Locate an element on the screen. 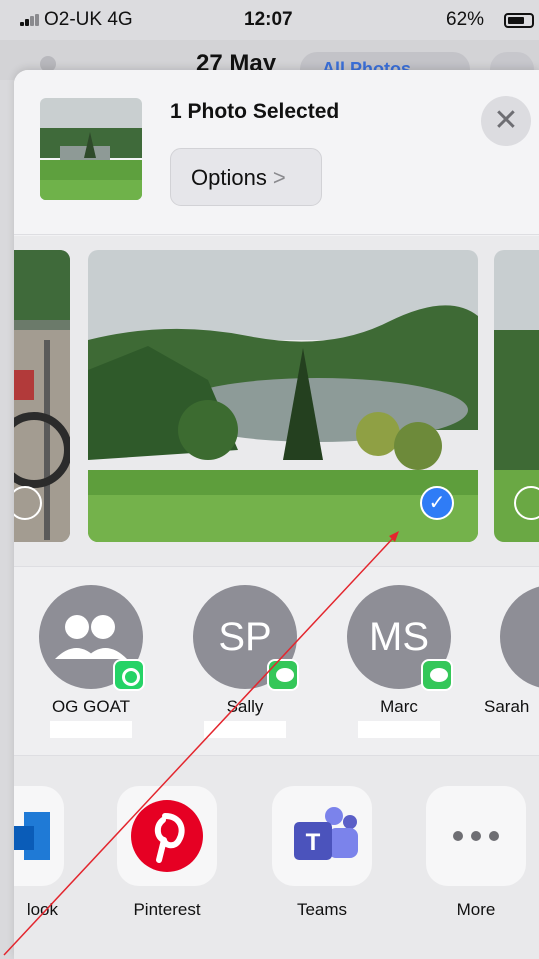 The width and height of the screenshot is (539, 959). contact-name: OG GOAT is located at coordinates (91, 706).